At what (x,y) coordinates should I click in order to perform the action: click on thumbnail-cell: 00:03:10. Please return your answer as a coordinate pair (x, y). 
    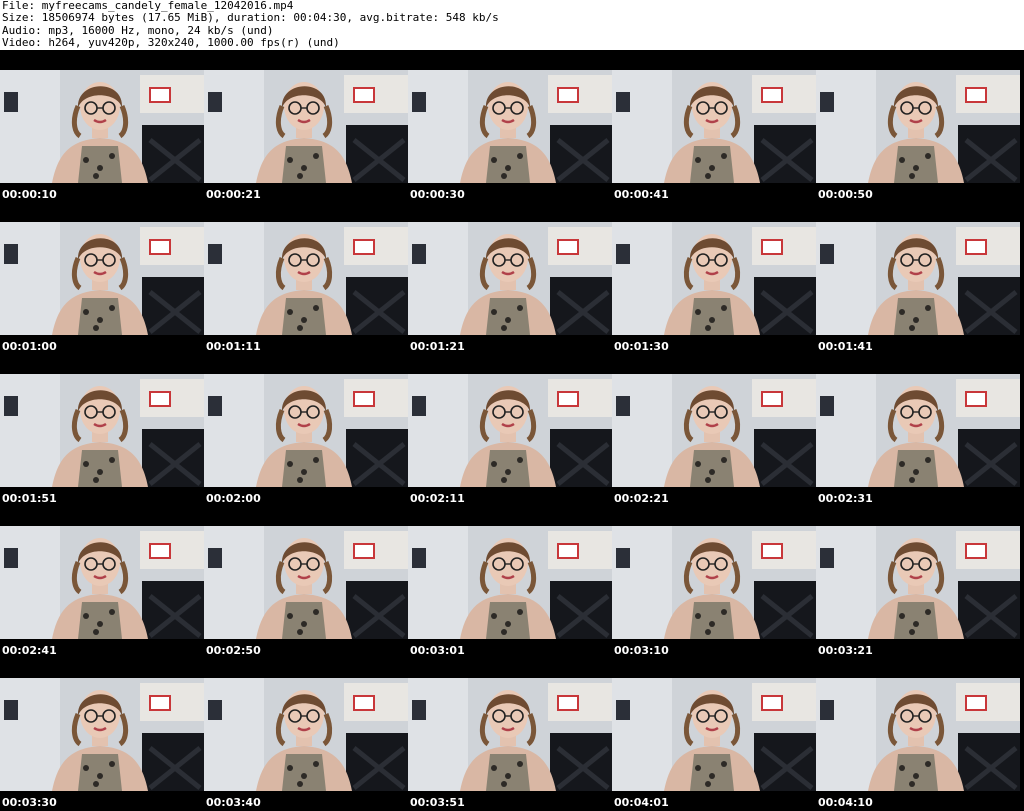
    Looking at the image, I should click on (714, 582).